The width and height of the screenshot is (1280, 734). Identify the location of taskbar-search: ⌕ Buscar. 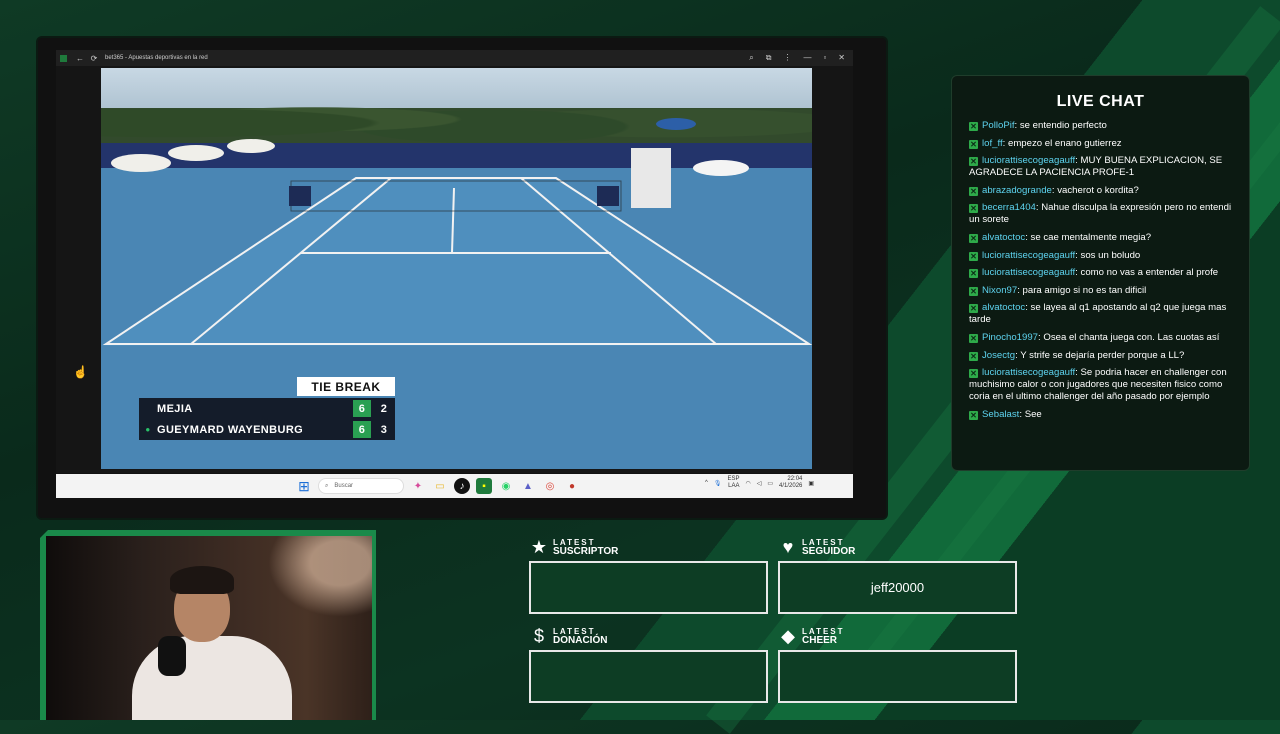
(361, 486).